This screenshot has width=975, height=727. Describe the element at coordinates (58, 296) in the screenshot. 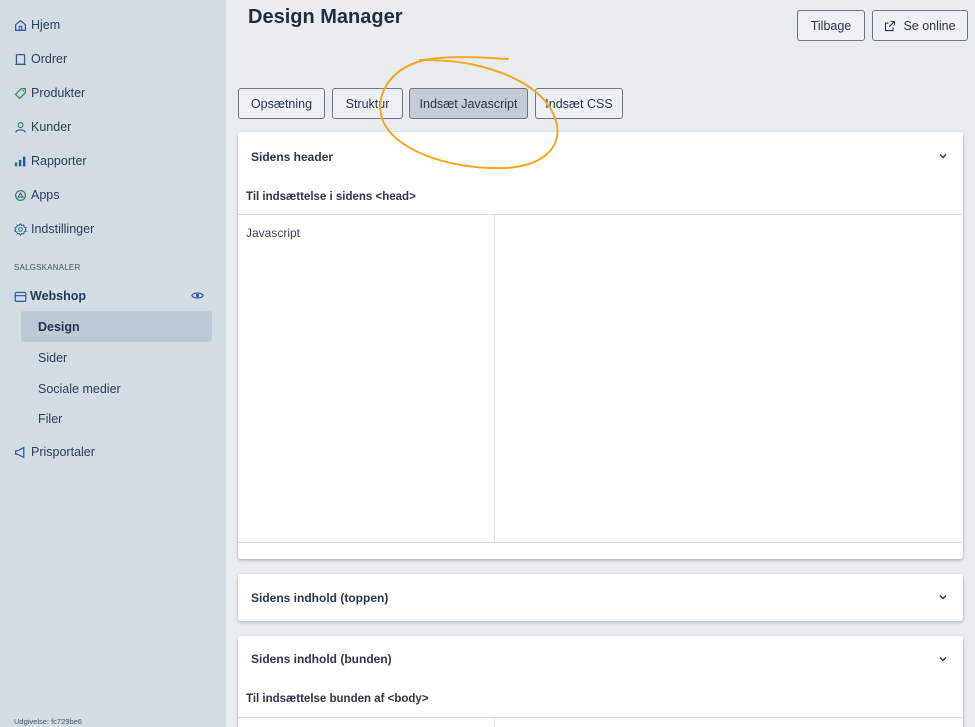

I see `sidebar-item-label: Webshop` at that location.